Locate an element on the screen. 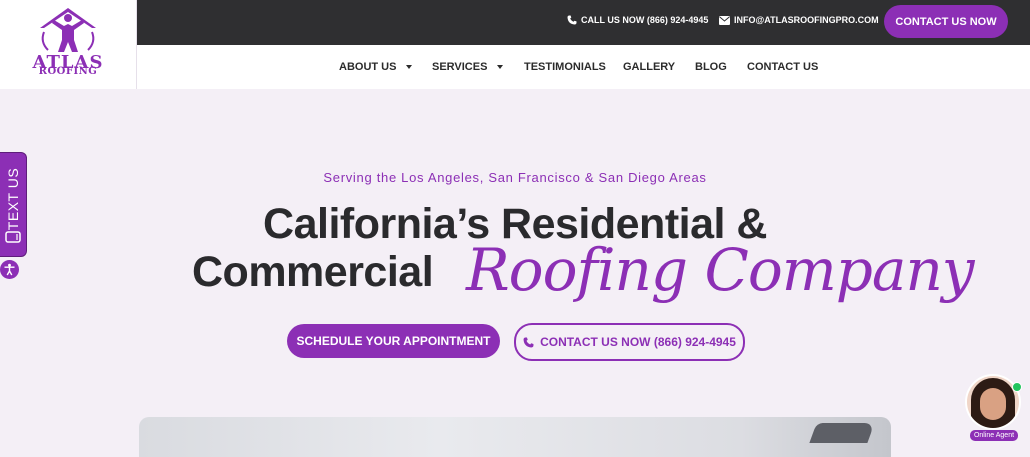  nav-label: BLOG is located at coordinates (711, 67).